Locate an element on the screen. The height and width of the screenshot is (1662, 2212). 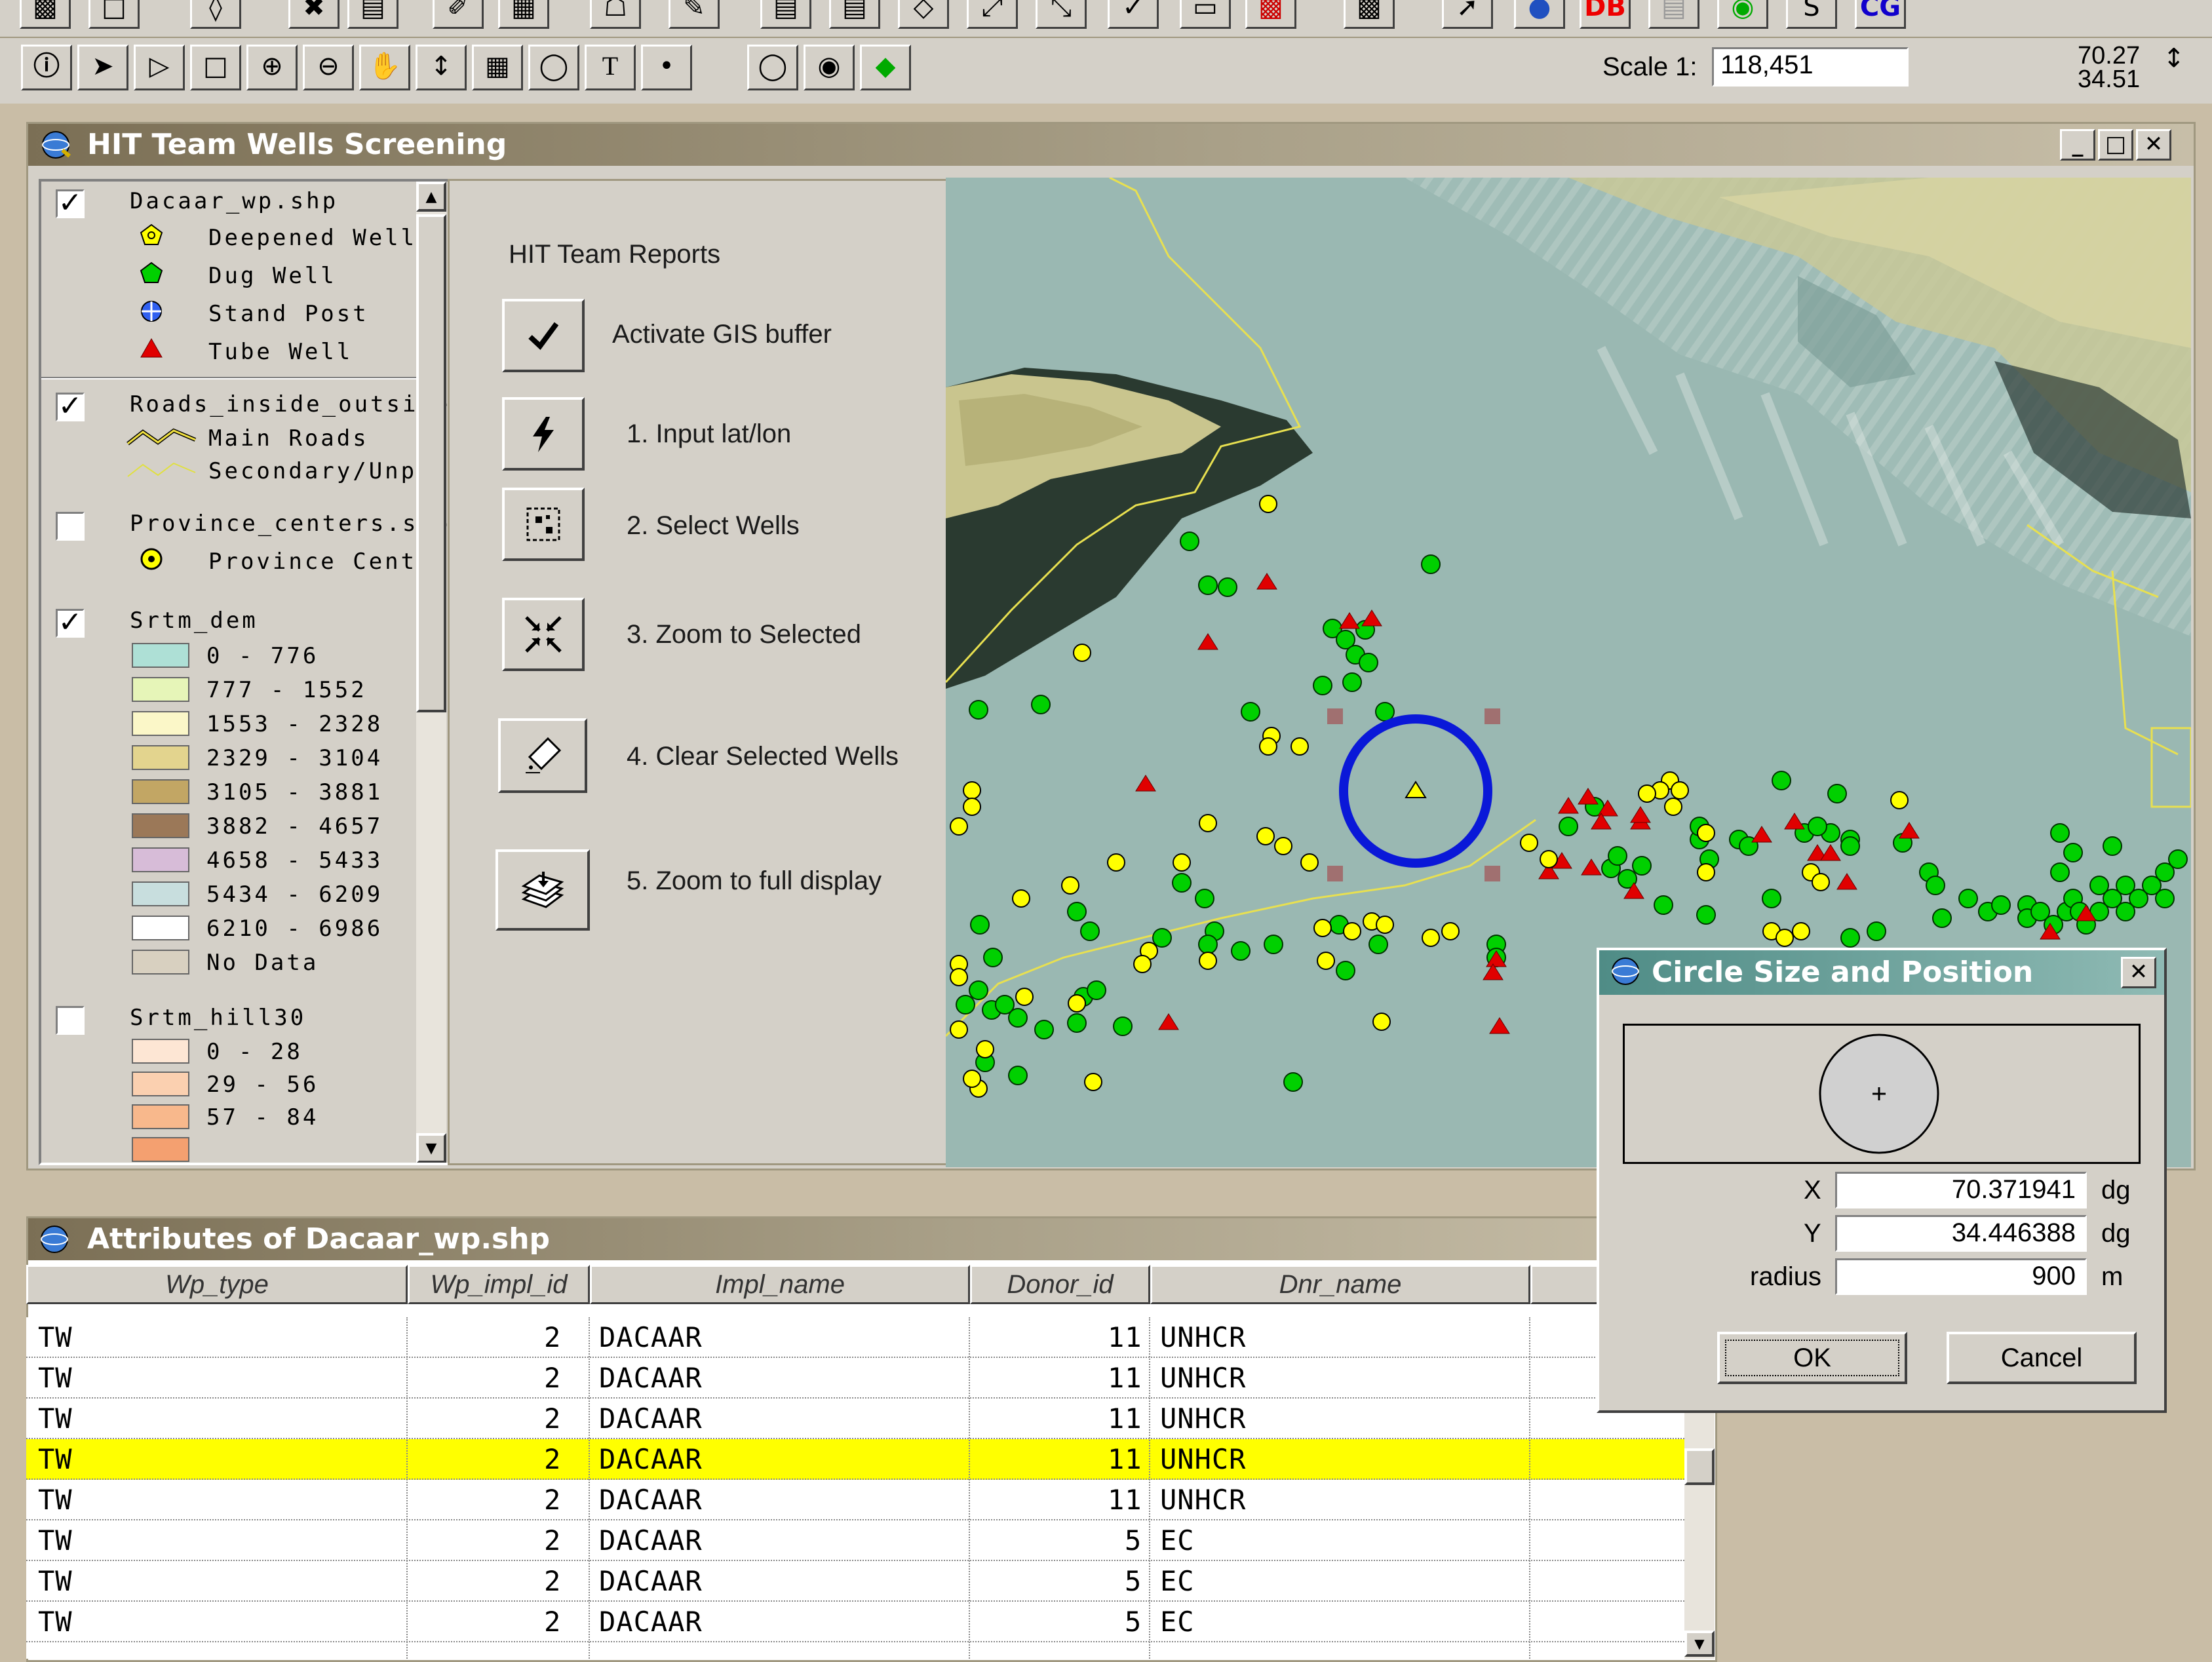
input-latlon-button is located at coordinates (543, 434).